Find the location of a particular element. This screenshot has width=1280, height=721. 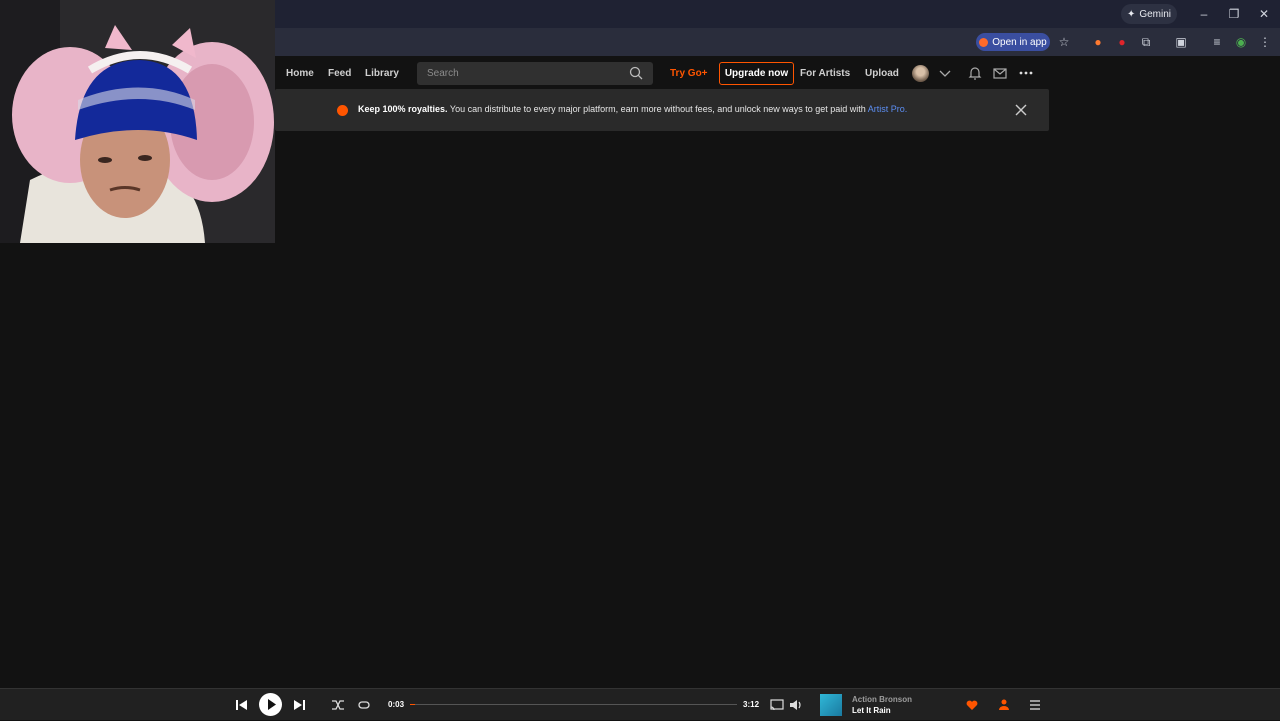

restore-icon: ❐ is located at coordinates (1234, 14).